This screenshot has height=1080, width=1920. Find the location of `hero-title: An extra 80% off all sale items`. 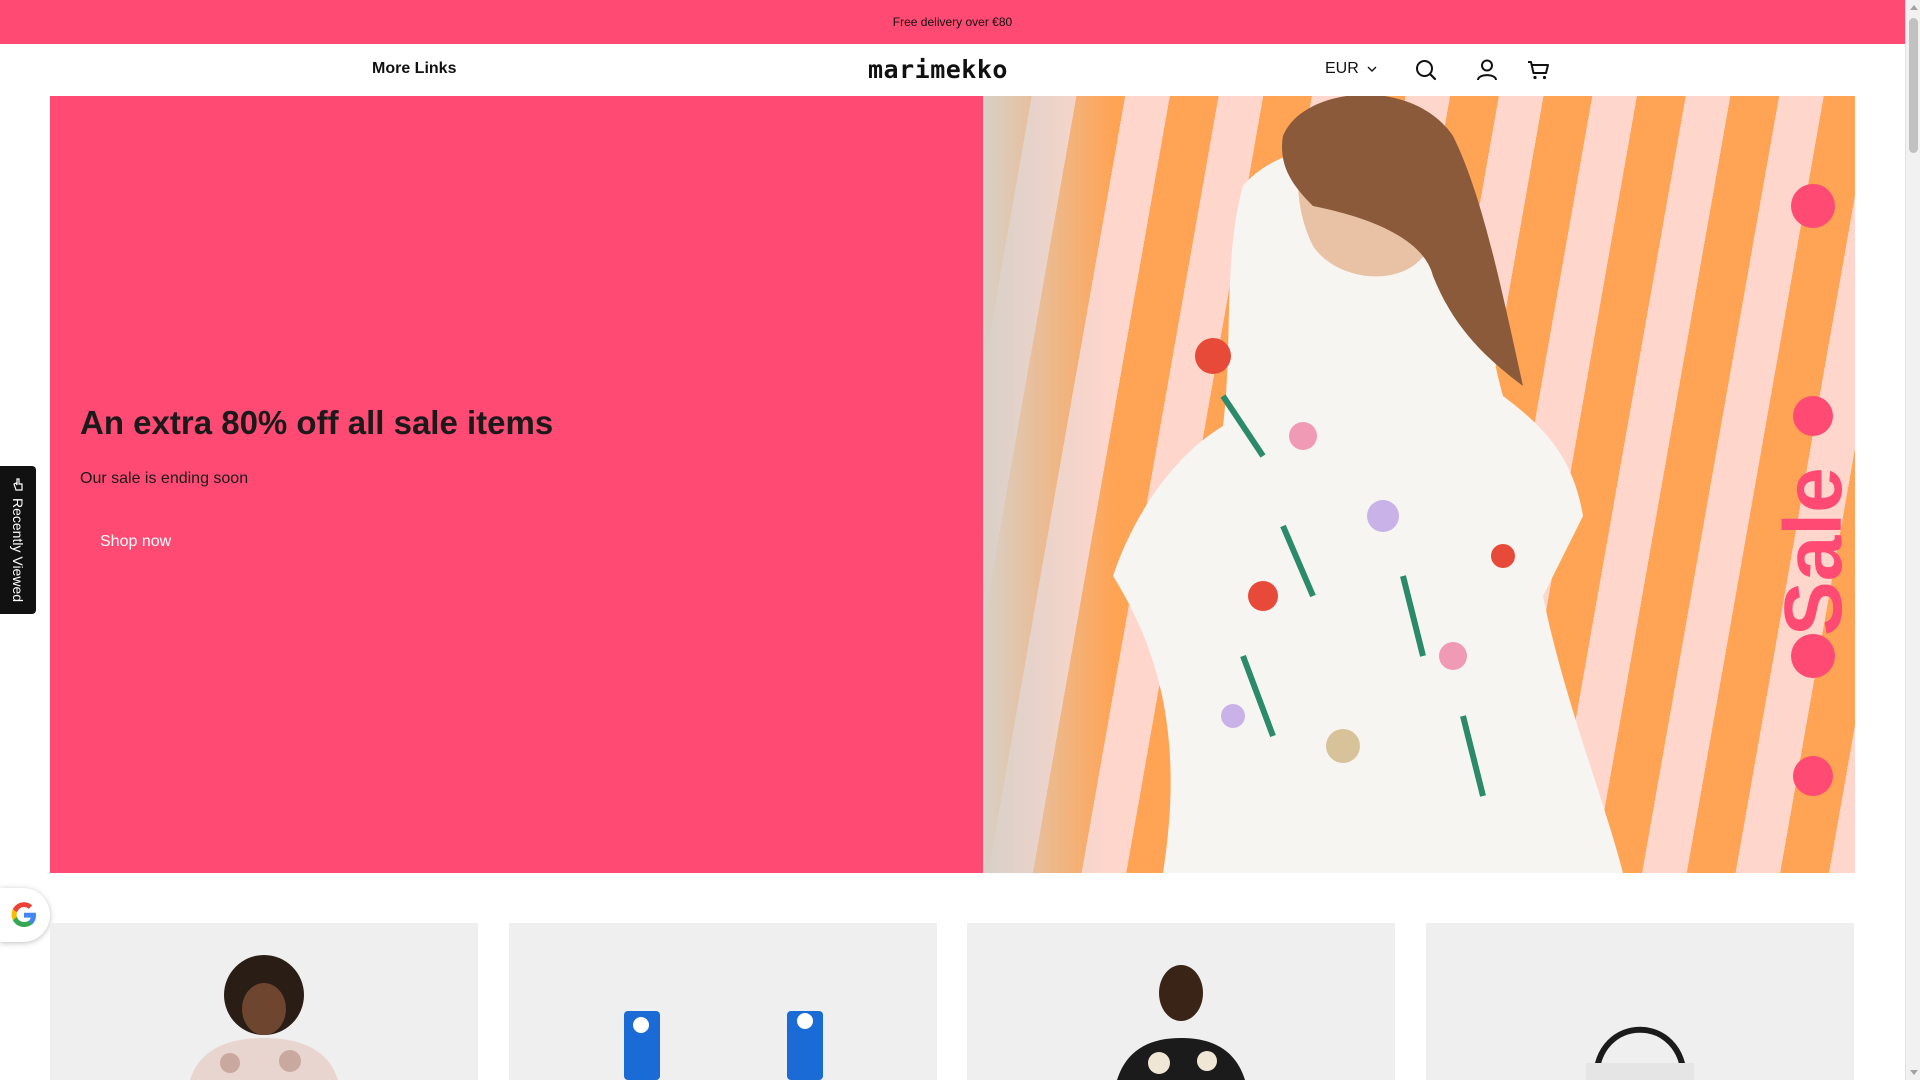

hero-title: An extra 80% off all sale items is located at coordinates (317, 422).